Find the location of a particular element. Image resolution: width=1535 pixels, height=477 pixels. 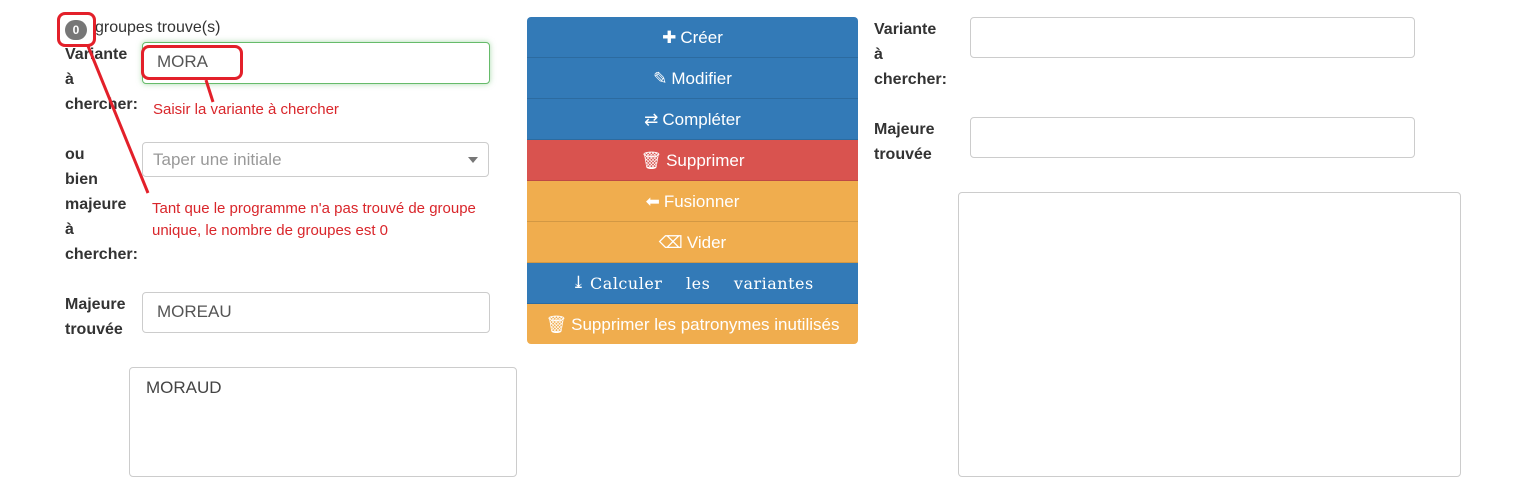

complete-button: ⇄ Compléter is located at coordinates (692, 119).